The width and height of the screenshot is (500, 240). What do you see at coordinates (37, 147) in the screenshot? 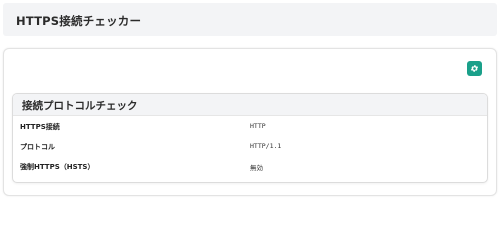
I see `row-label: プロトコル` at bounding box center [37, 147].